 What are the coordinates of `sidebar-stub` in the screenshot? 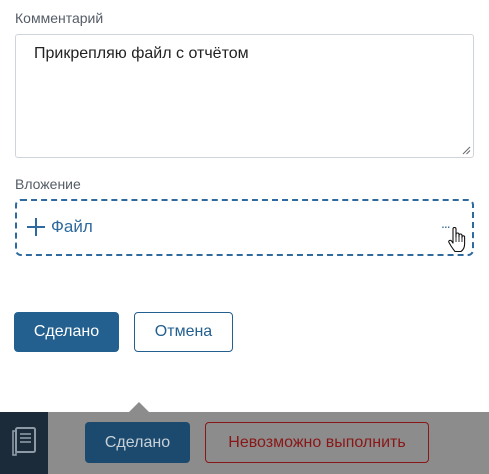 It's located at (24, 443).